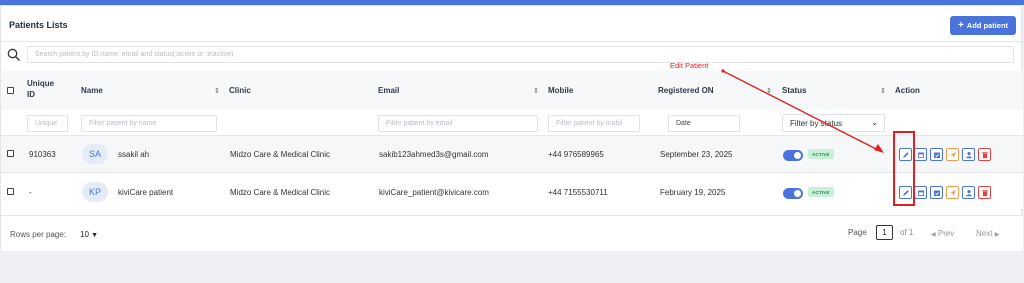  I want to click on mobile-filter-placeholder: Filter patient by mobil, so click(589, 123).